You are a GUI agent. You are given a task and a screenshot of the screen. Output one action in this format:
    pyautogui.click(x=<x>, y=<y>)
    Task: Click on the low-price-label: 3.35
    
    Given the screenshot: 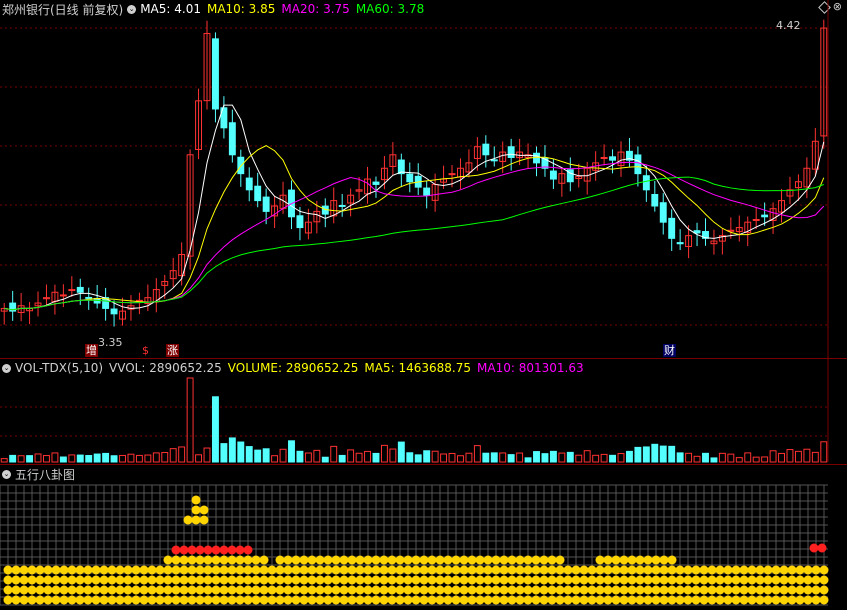 What is the action you would take?
    pyautogui.click(x=110, y=342)
    